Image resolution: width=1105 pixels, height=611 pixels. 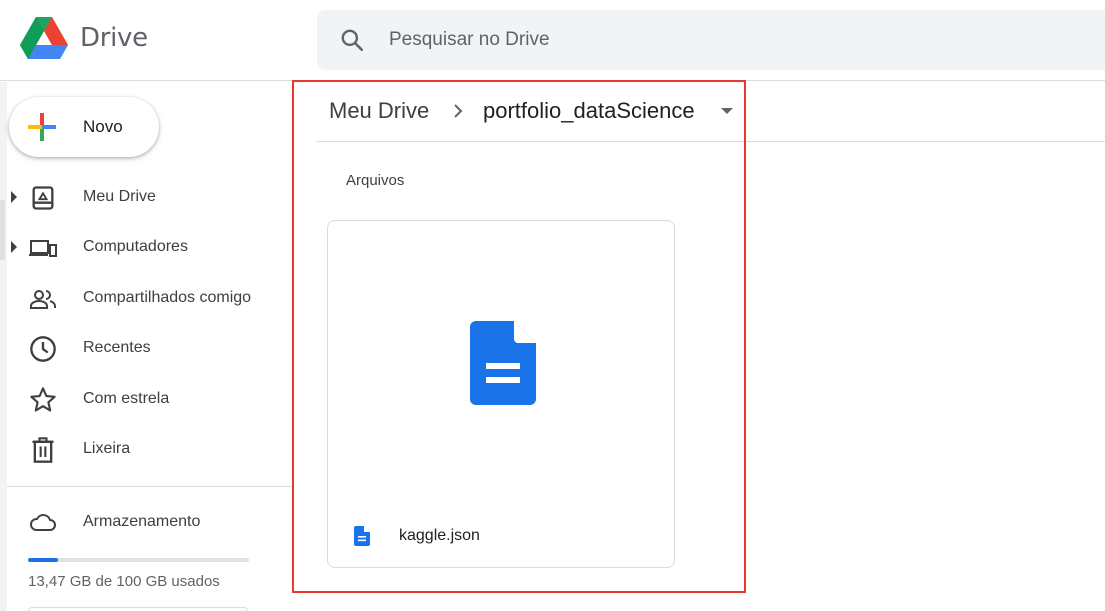 What do you see at coordinates (117, 347) in the screenshot?
I see `sidebar-item-label: Recentes` at bounding box center [117, 347].